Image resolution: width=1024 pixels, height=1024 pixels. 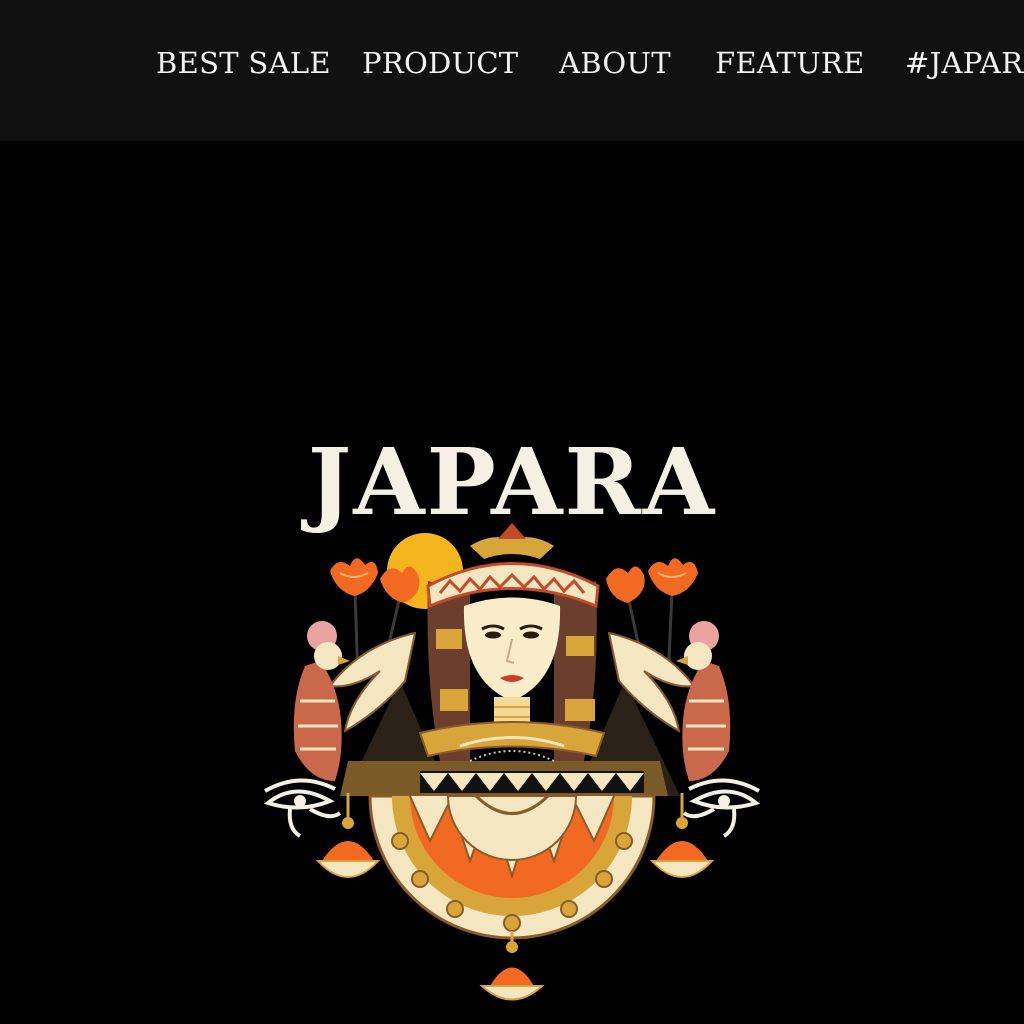 I want to click on nav-link-feature: FEATURE, so click(x=790, y=63).